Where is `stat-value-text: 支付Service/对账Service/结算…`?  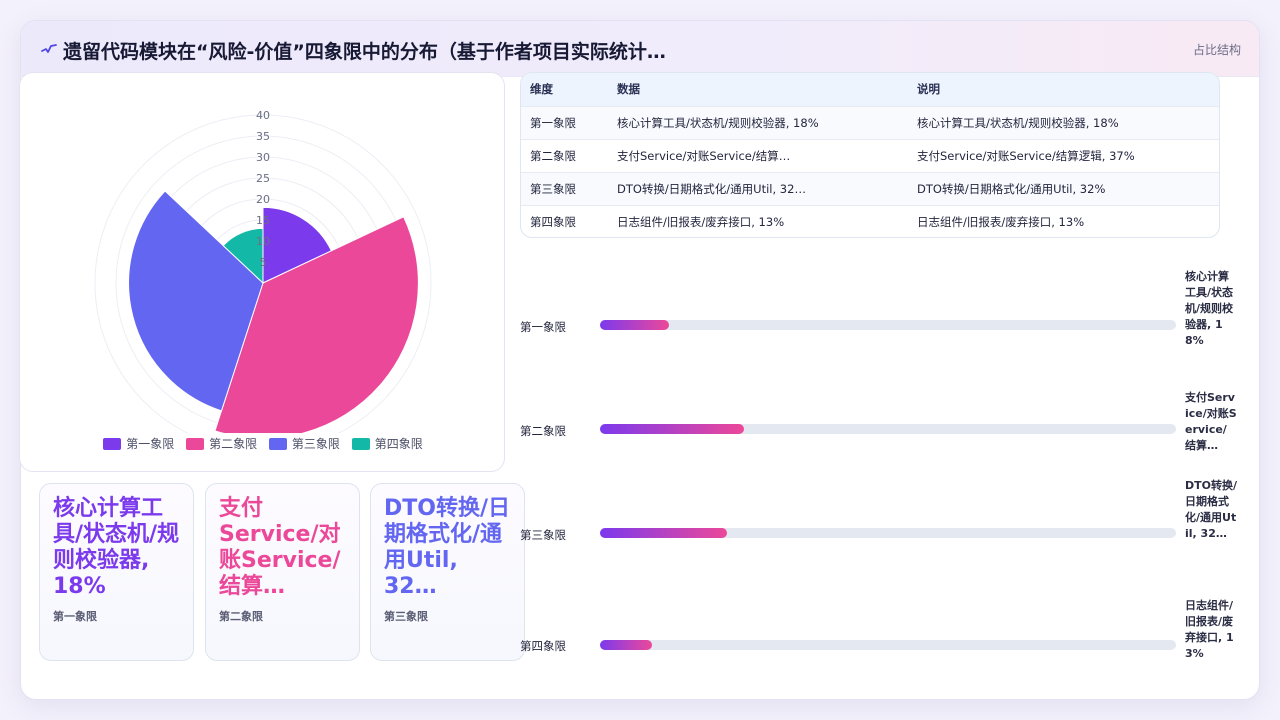 stat-value-text: 支付Service/对账Service/结算… is located at coordinates (280, 547).